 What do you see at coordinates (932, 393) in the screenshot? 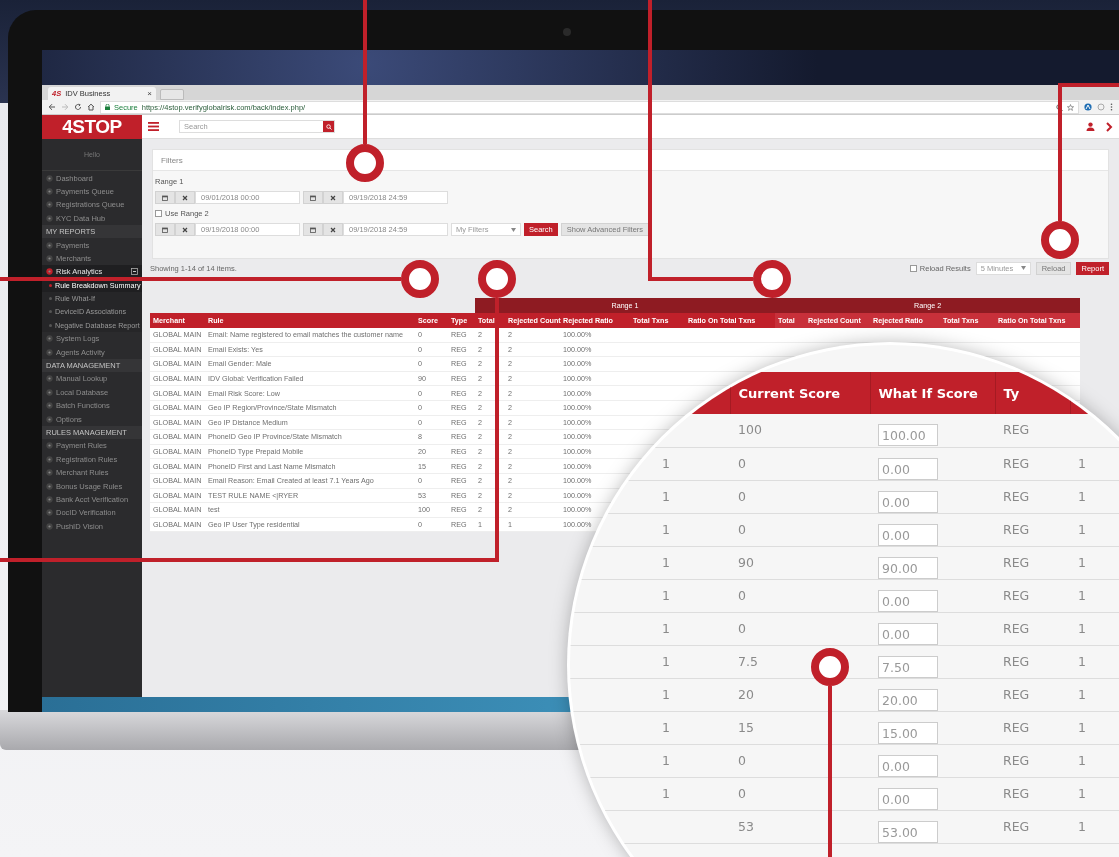
I see `column-header: What If Score` at bounding box center [932, 393].